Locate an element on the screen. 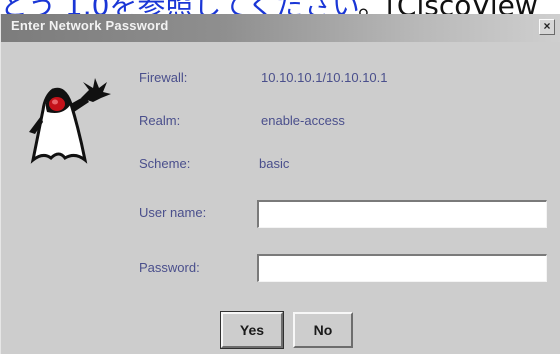 This screenshot has width=560, height=354. close-icon: × is located at coordinates (547, 26).